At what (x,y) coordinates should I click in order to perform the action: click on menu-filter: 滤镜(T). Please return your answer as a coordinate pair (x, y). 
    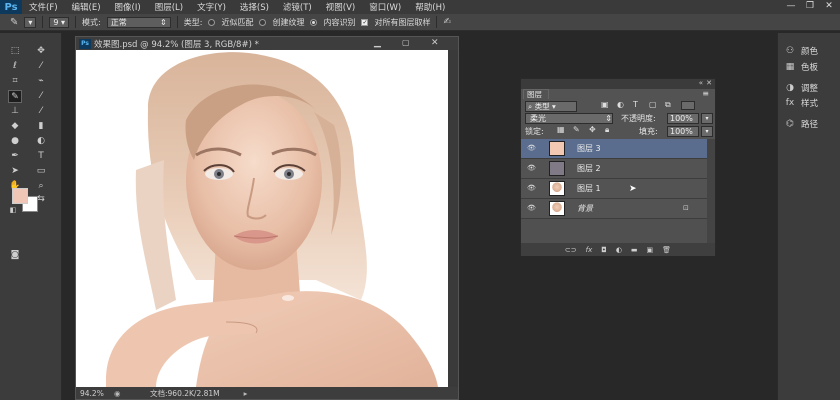
    Looking at the image, I should click on (297, 7).